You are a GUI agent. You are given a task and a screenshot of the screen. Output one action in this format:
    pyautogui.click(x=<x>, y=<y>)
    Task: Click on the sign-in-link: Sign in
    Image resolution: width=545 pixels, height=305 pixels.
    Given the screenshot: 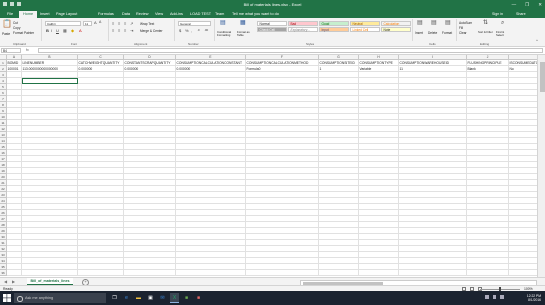 What is the action you would take?
    pyautogui.click(x=497, y=14)
    